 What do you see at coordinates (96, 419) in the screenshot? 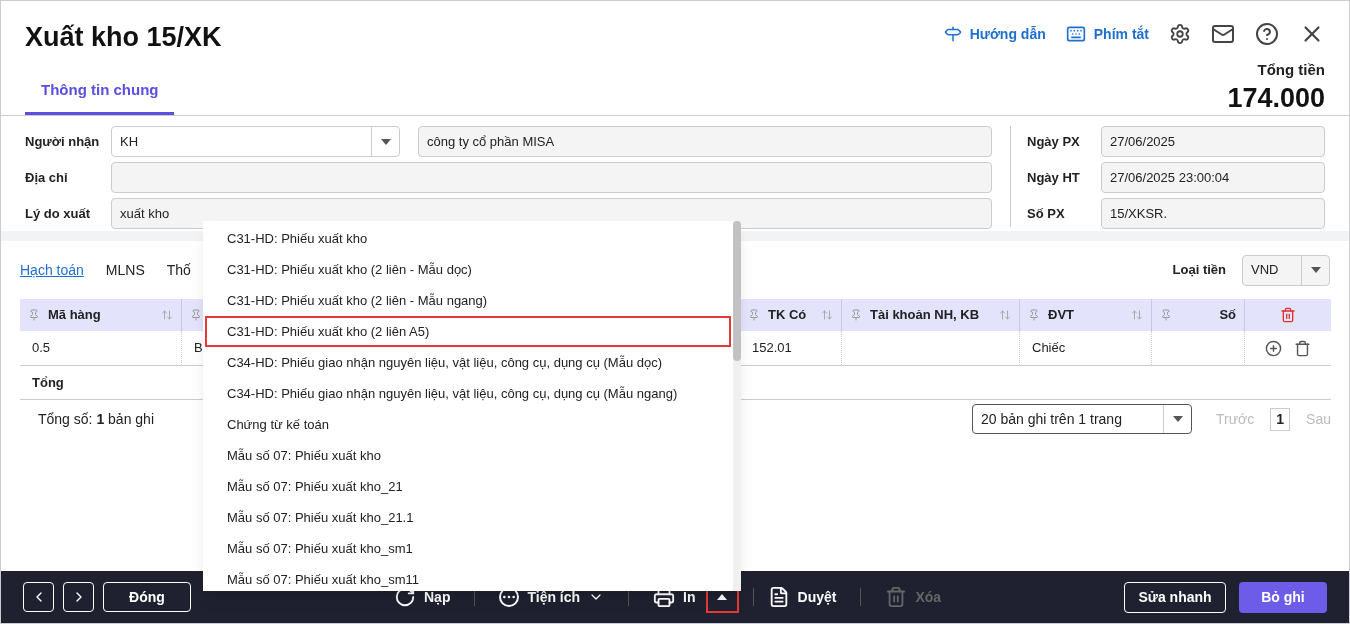
I see `record-count: Tổng số: 1 bản ghi` at bounding box center [96, 419].